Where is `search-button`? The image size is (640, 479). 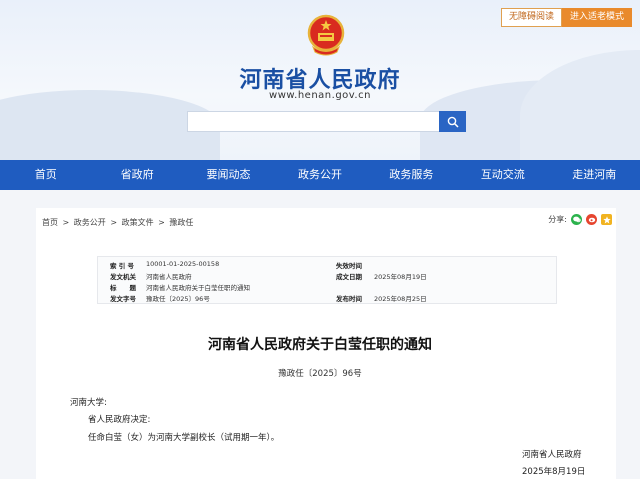
search-button is located at coordinates (452, 121).